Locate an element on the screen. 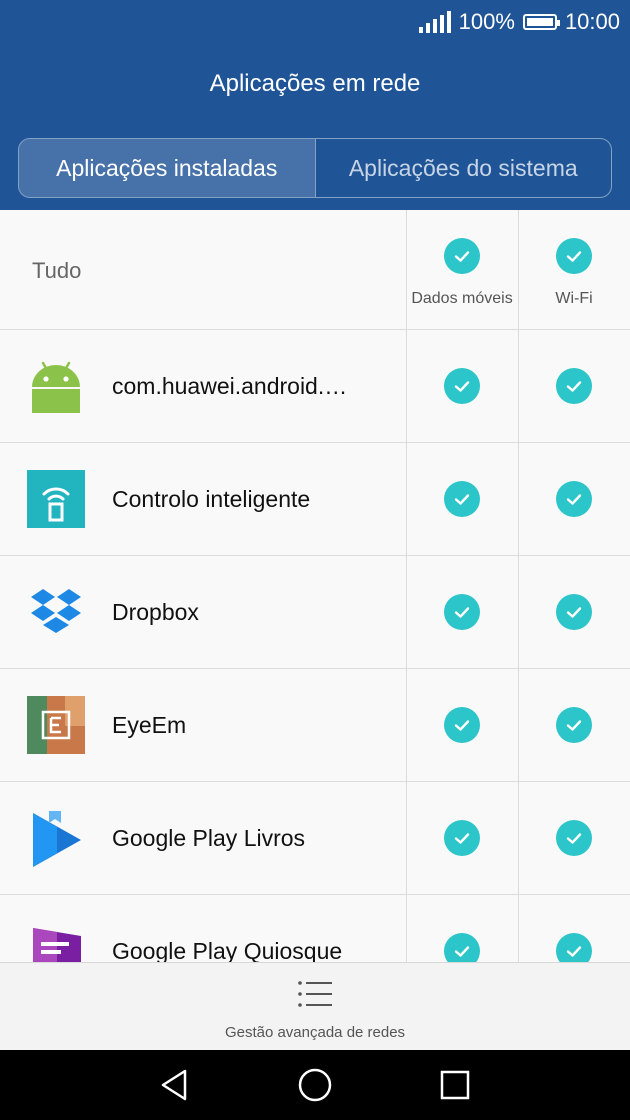  table-header-row: Tudo Dados móveis Wi-Fi is located at coordinates (315, 270).